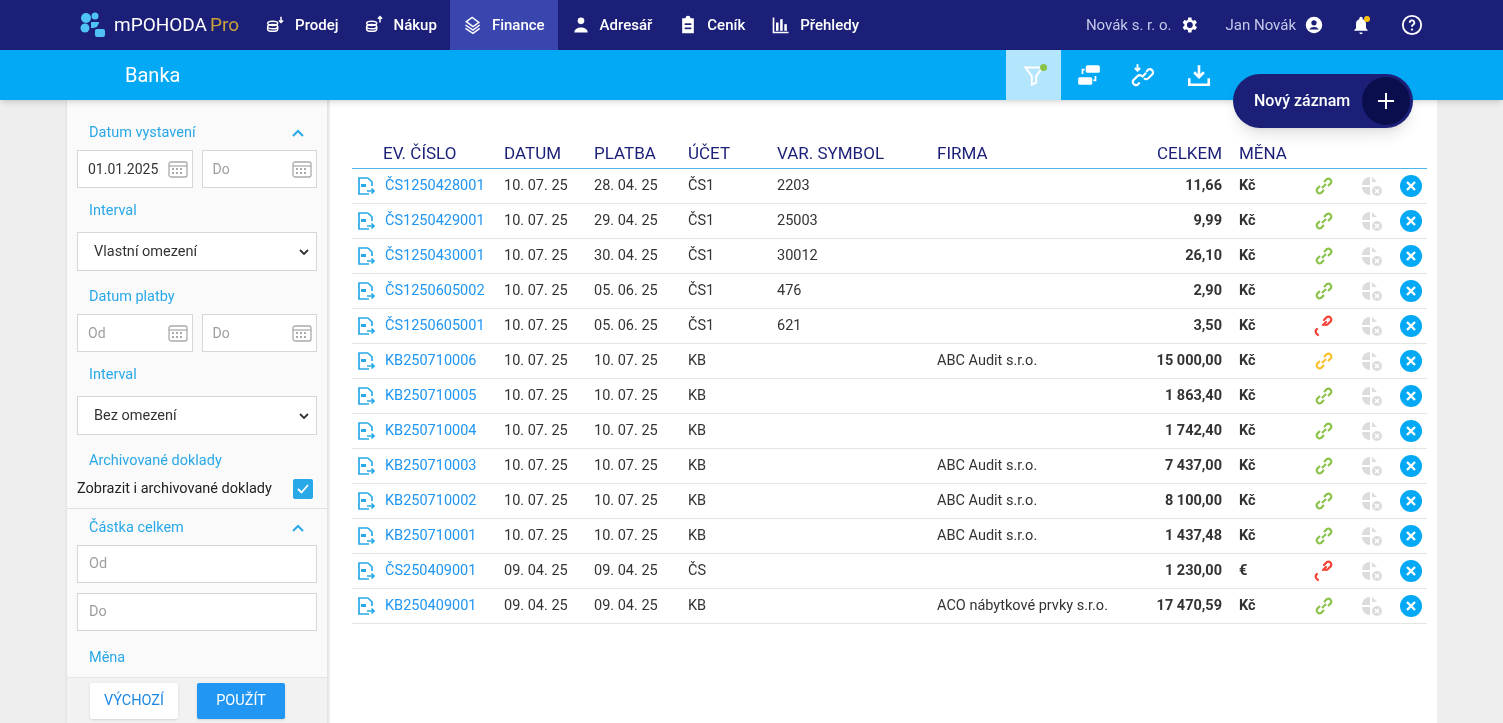  What do you see at coordinates (1029, 154) in the screenshot?
I see `column-header: FIRMA` at bounding box center [1029, 154].